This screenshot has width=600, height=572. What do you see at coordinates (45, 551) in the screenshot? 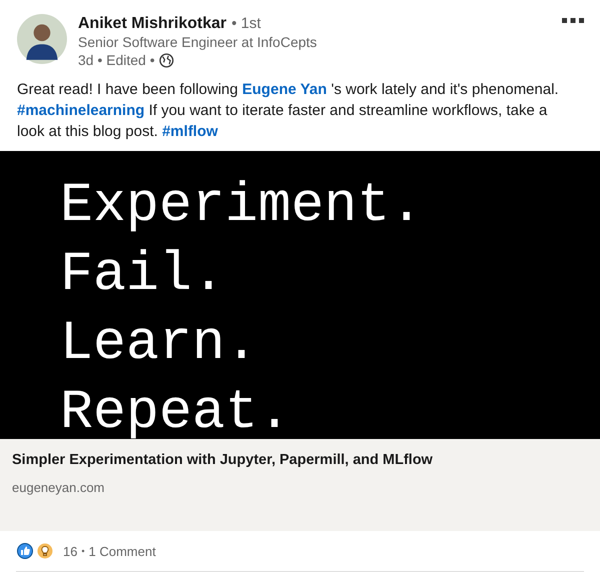
I see `lightbulb-icon` at bounding box center [45, 551].